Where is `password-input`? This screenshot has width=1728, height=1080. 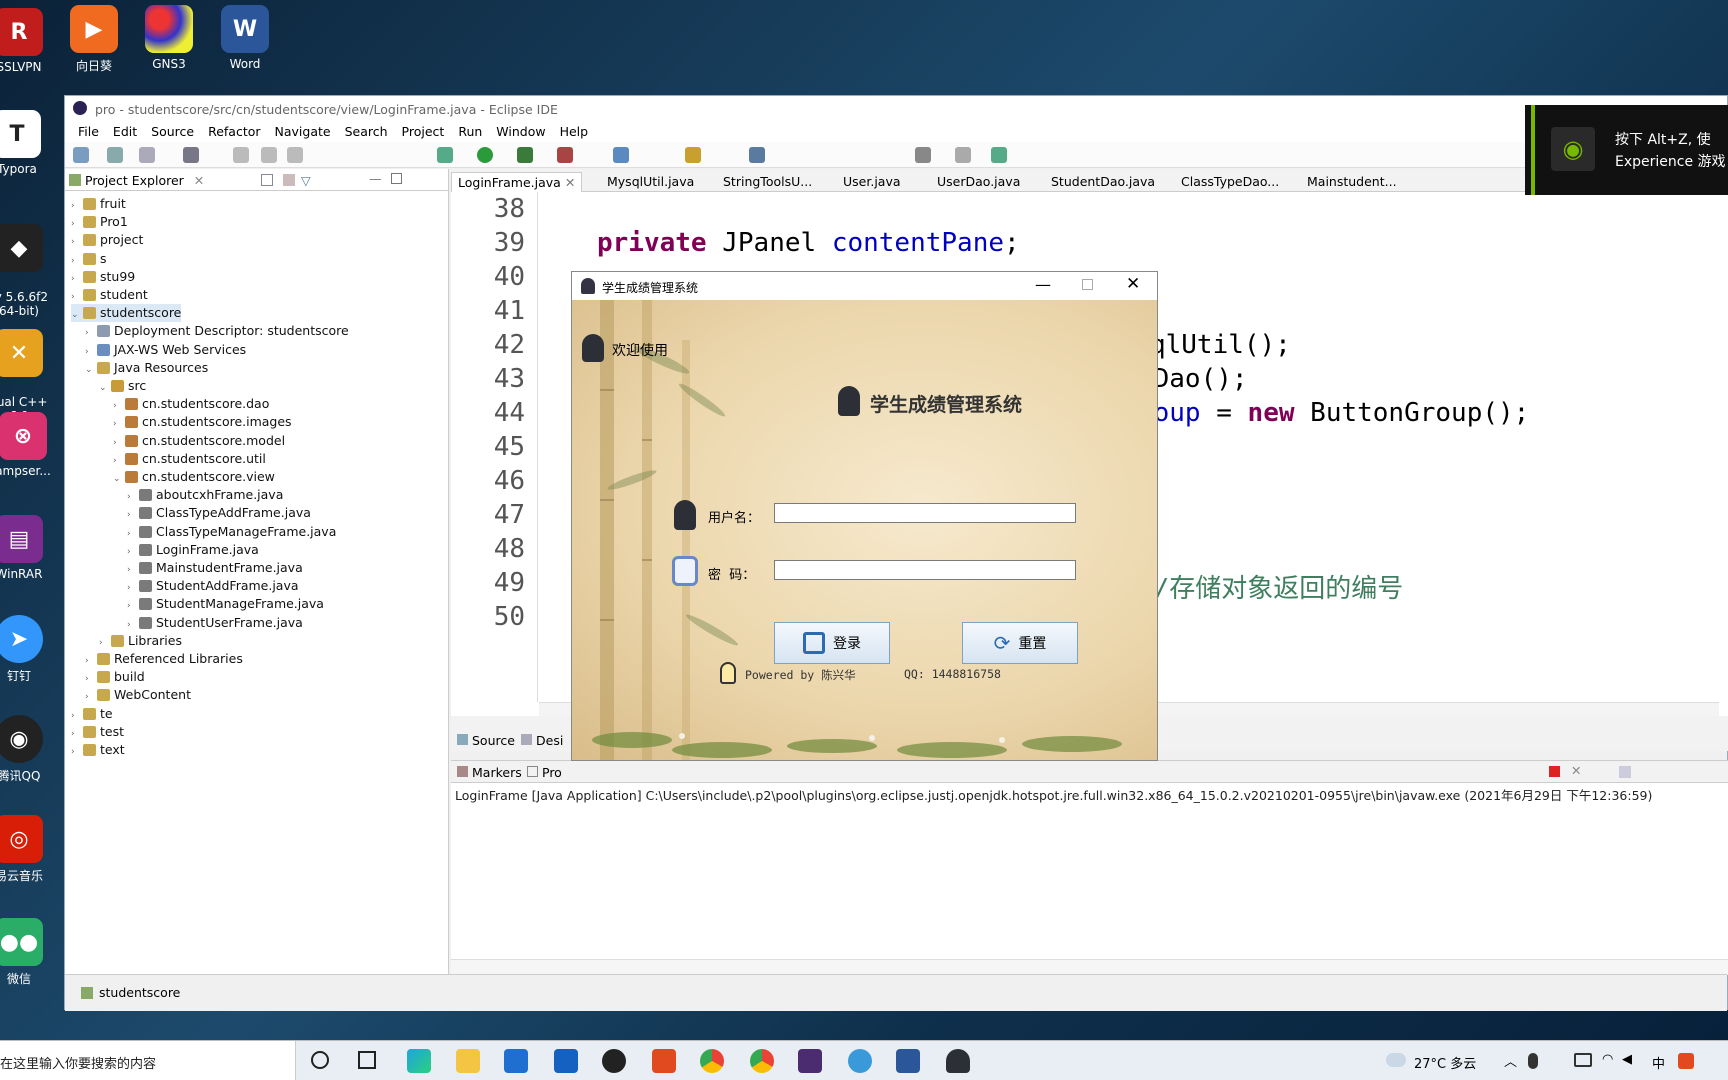 password-input is located at coordinates (925, 570).